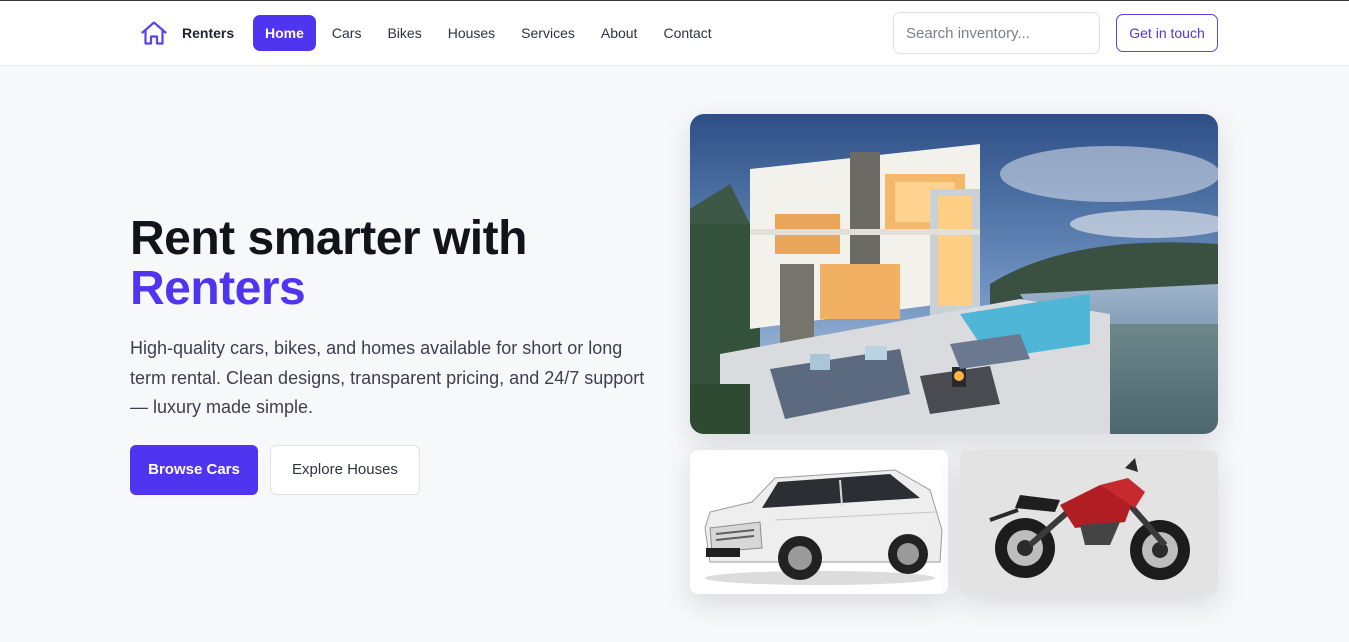  I want to click on nav-bikes: Bikes, so click(404, 33).